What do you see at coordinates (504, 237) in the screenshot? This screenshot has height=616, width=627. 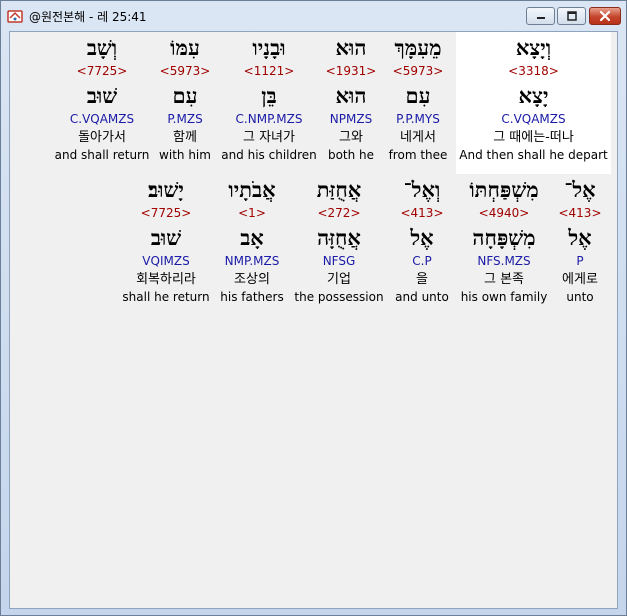 I see `hebrew-root: מִשְׁפָּחָה` at bounding box center [504, 237].